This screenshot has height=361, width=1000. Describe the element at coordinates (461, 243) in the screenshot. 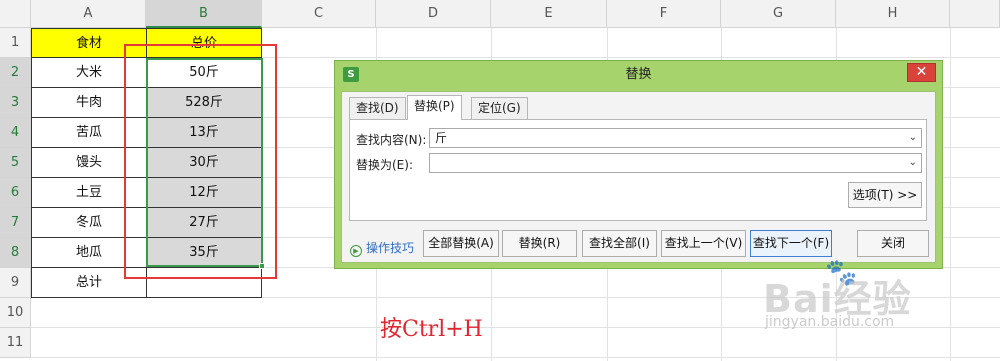

I see `replace-all-button: 全部替换(A)` at that location.